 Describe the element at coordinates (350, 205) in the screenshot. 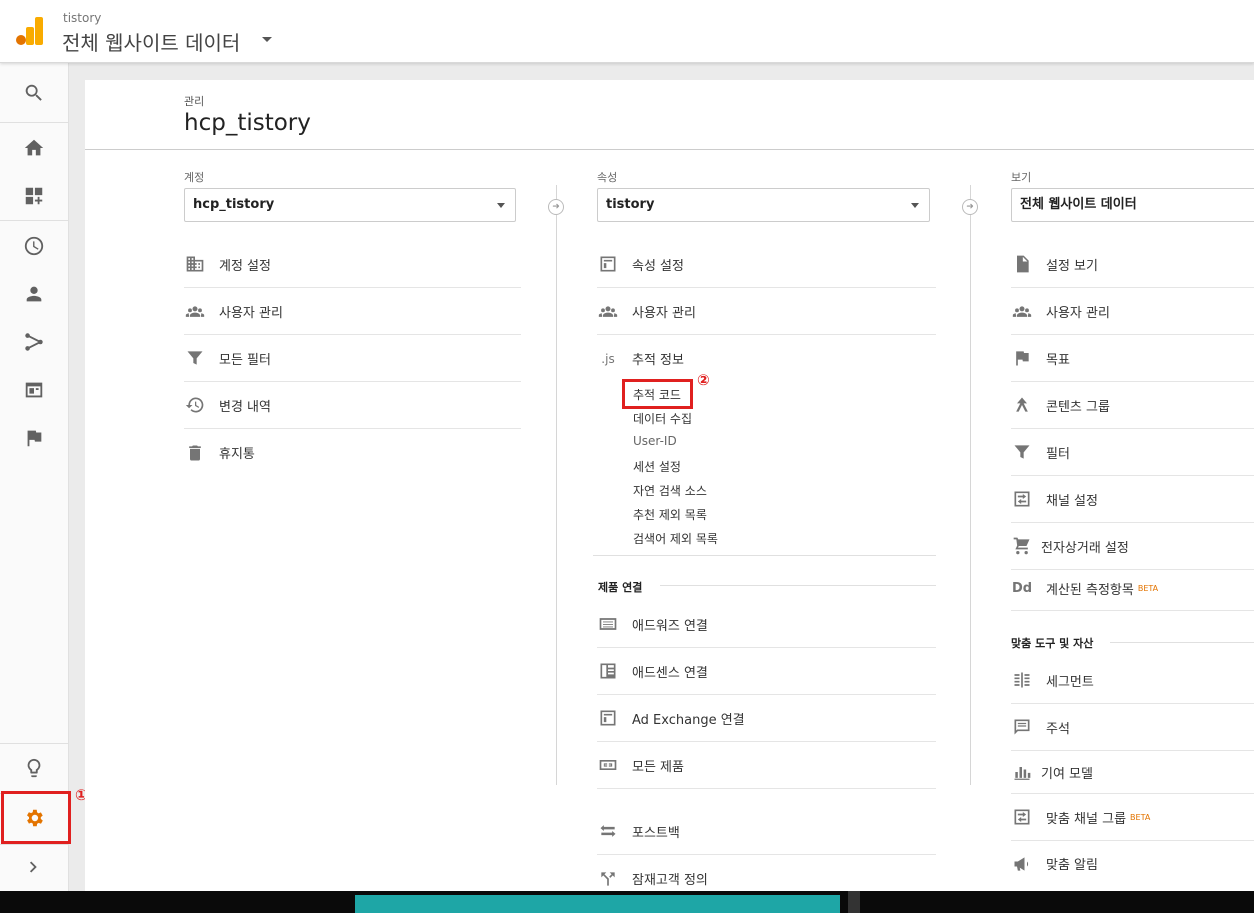

I see `account-select: hcp_tistory` at that location.